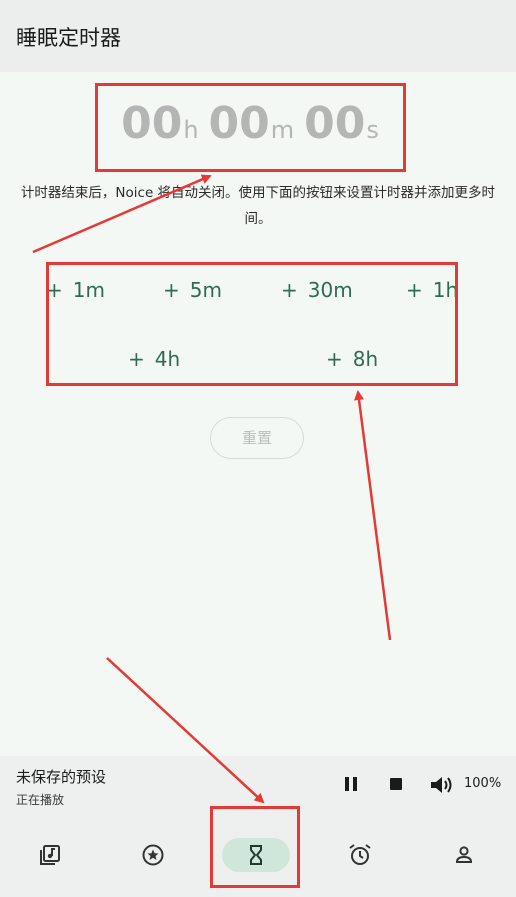 The height and width of the screenshot is (897, 516). What do you see at coordinates (185, 730) in the screenshot?
I see `arrow-to-timer-tab` at bounding box center [185, 730].